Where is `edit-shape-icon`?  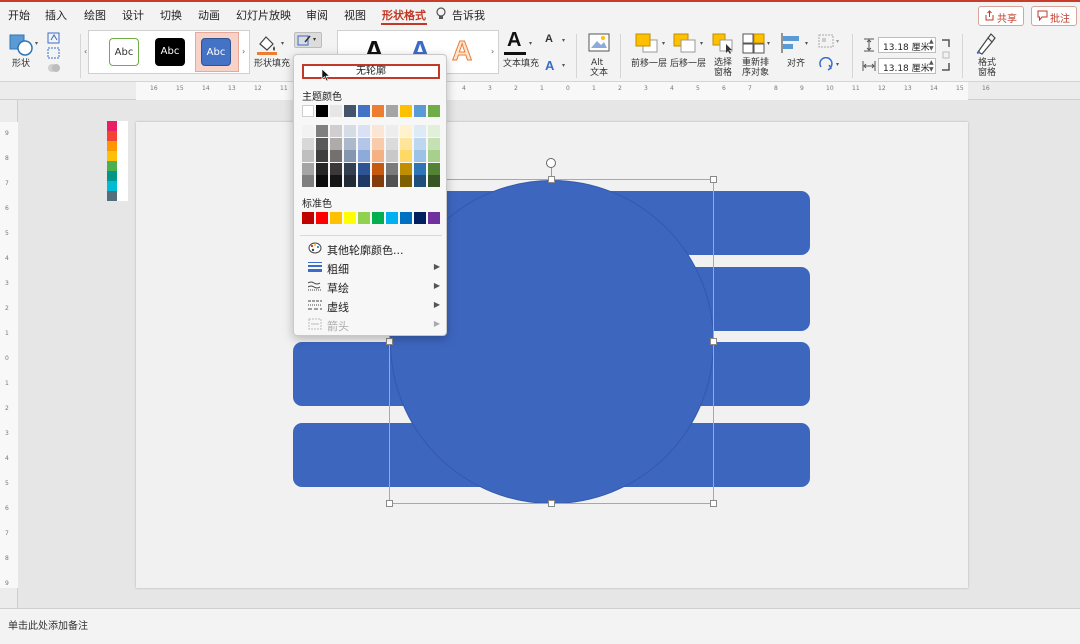 edit-shape-icon is located at coordinates (54, 38).